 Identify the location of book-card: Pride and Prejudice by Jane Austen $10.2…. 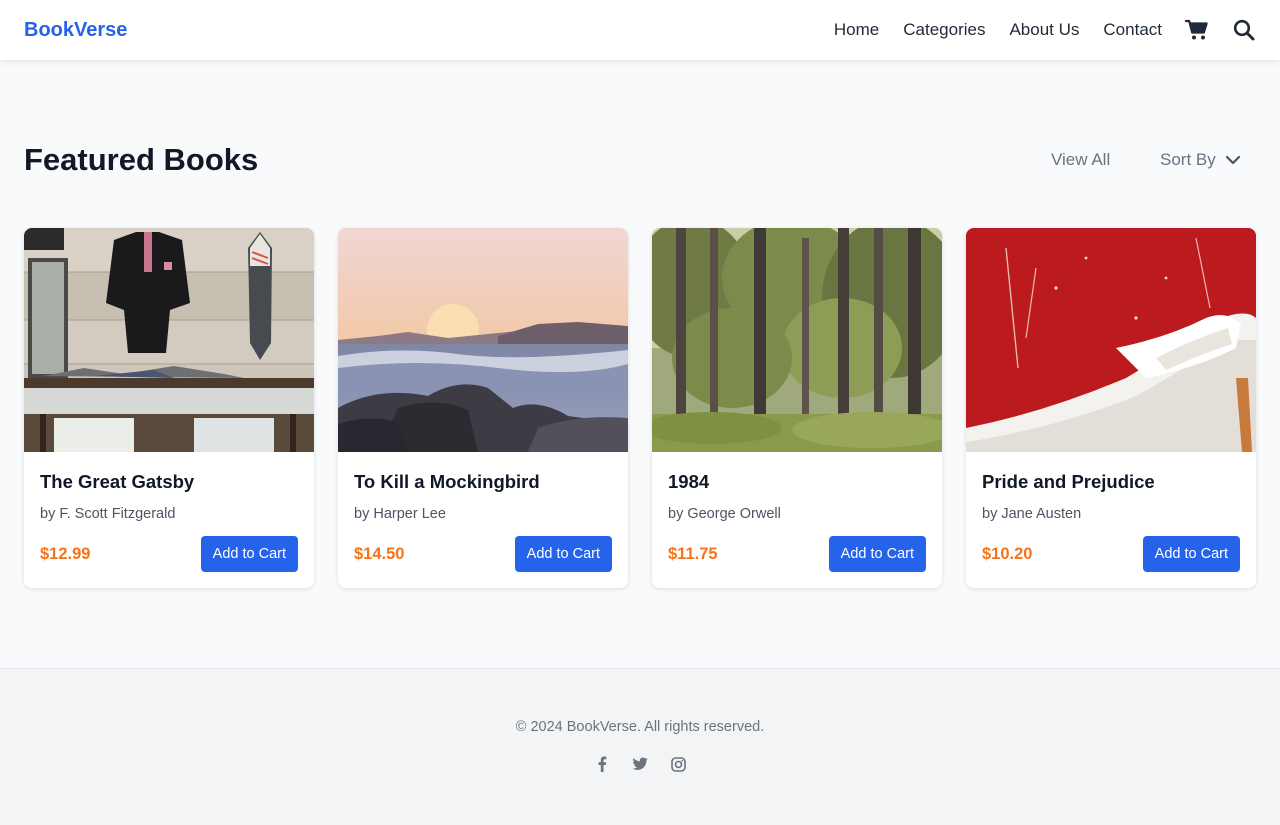
(1111, 408).